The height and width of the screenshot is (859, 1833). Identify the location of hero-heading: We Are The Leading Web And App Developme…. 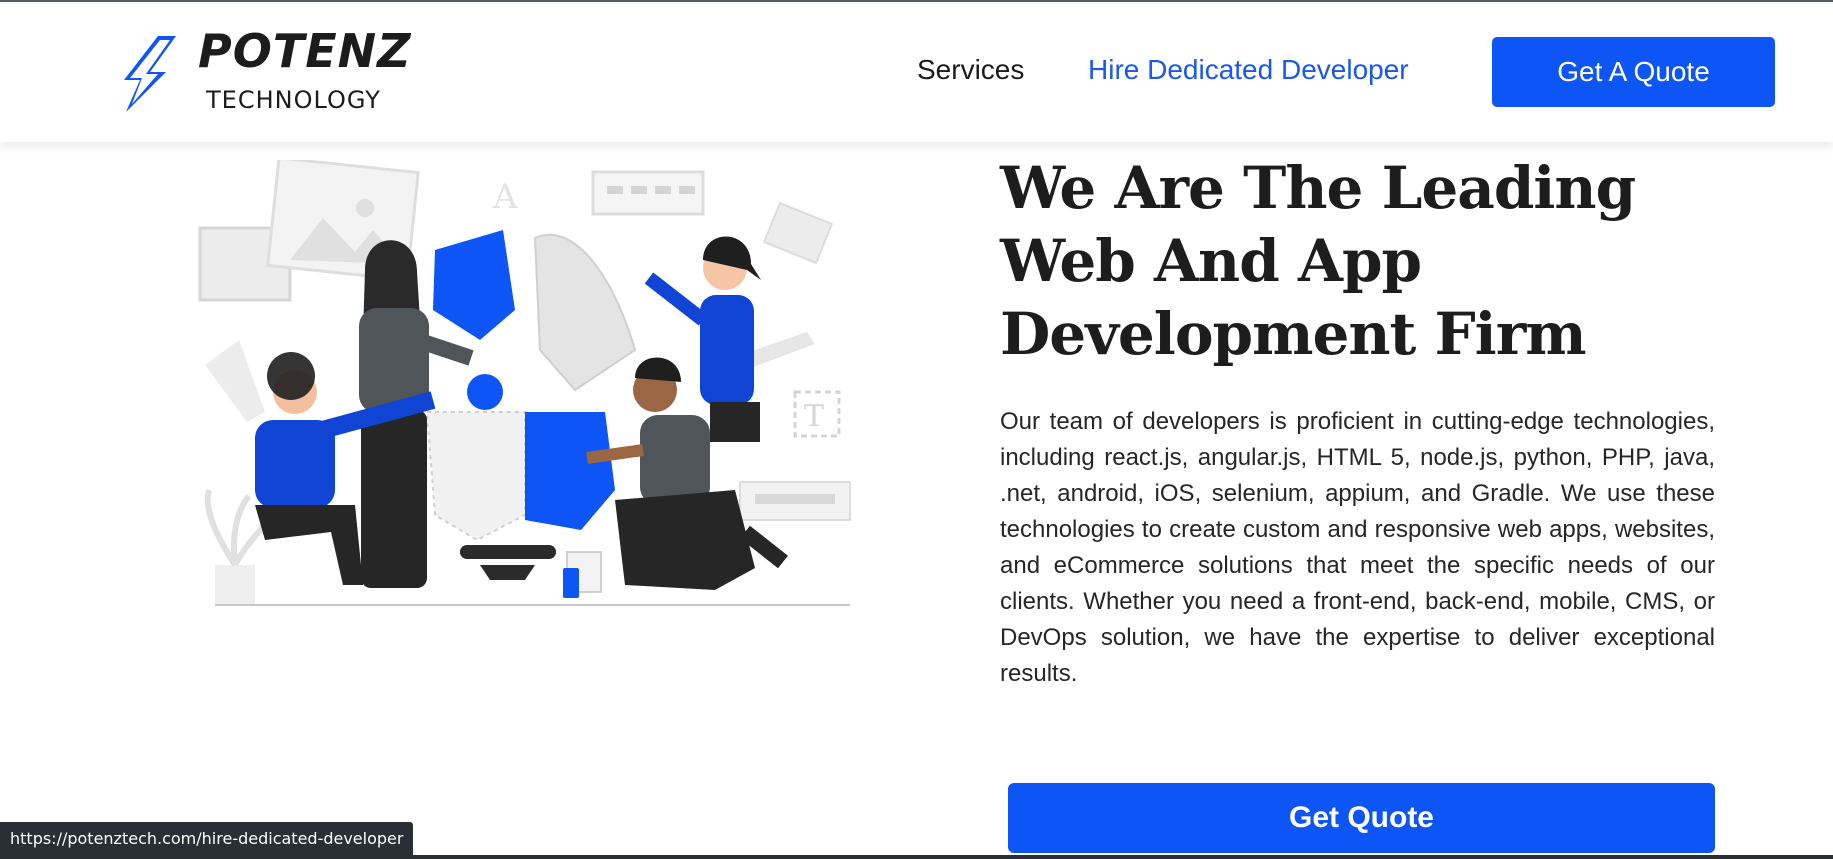
(1318, 261).